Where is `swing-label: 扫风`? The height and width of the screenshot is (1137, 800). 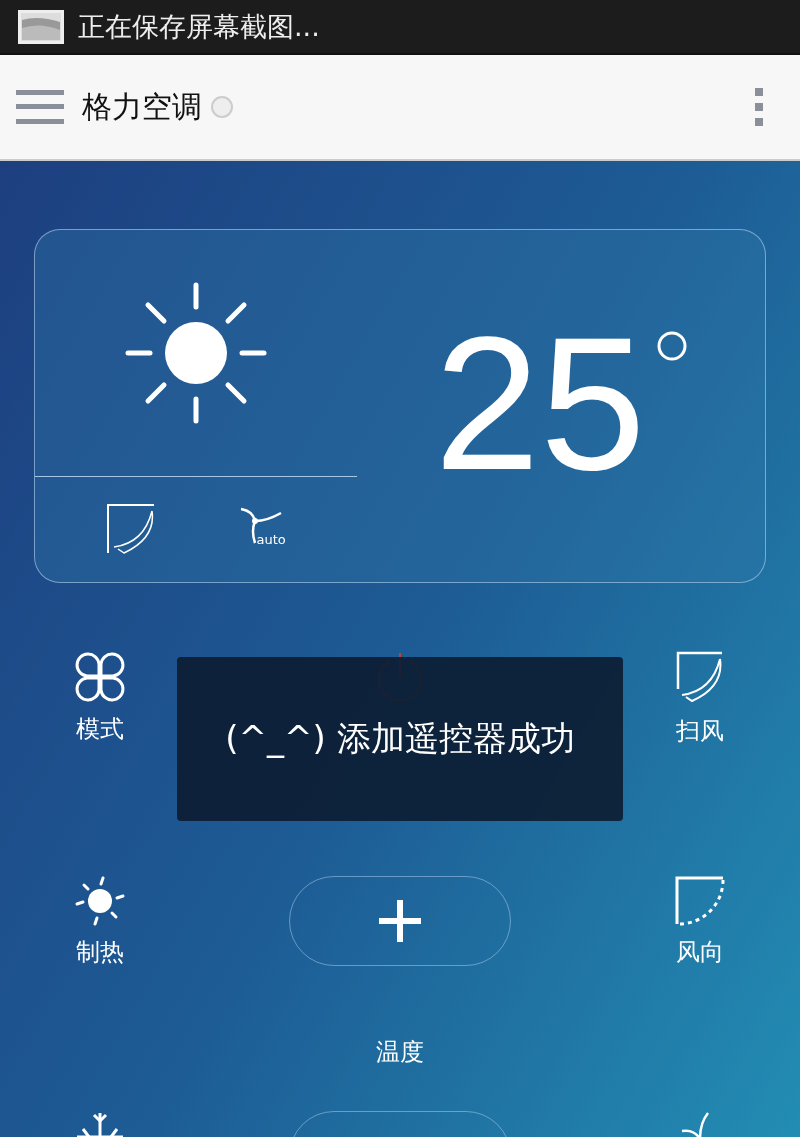 swing-label: 扫风 is located at coordinates (700, 731).